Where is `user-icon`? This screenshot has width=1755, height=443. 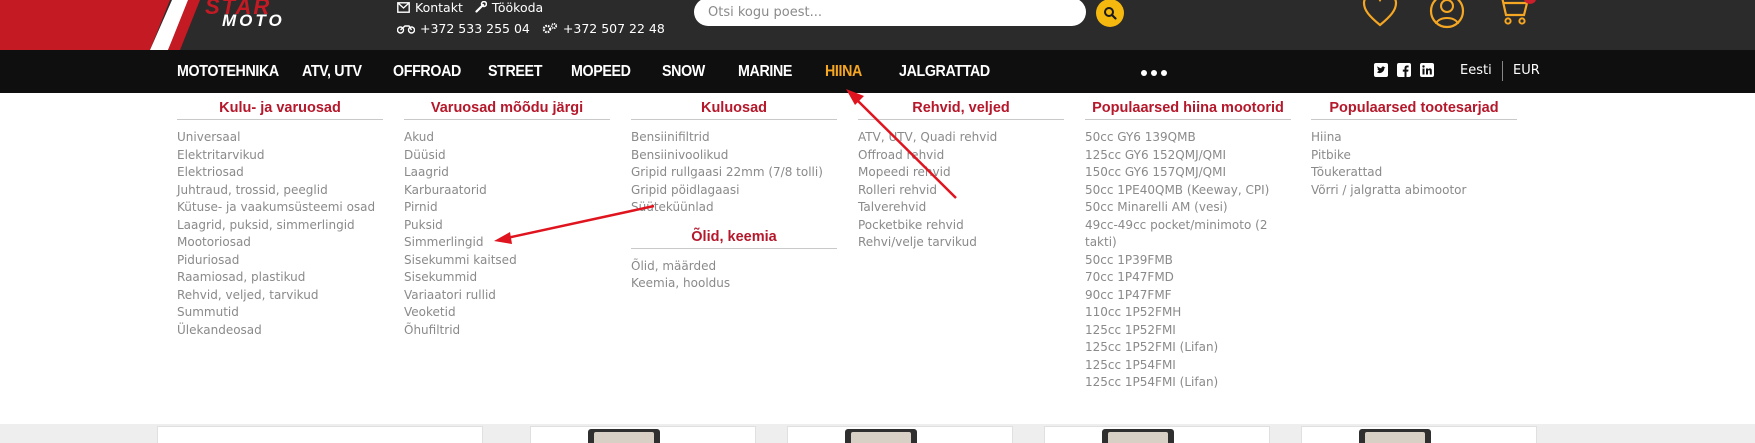 user-icon is located at coordinates (1447, 16).